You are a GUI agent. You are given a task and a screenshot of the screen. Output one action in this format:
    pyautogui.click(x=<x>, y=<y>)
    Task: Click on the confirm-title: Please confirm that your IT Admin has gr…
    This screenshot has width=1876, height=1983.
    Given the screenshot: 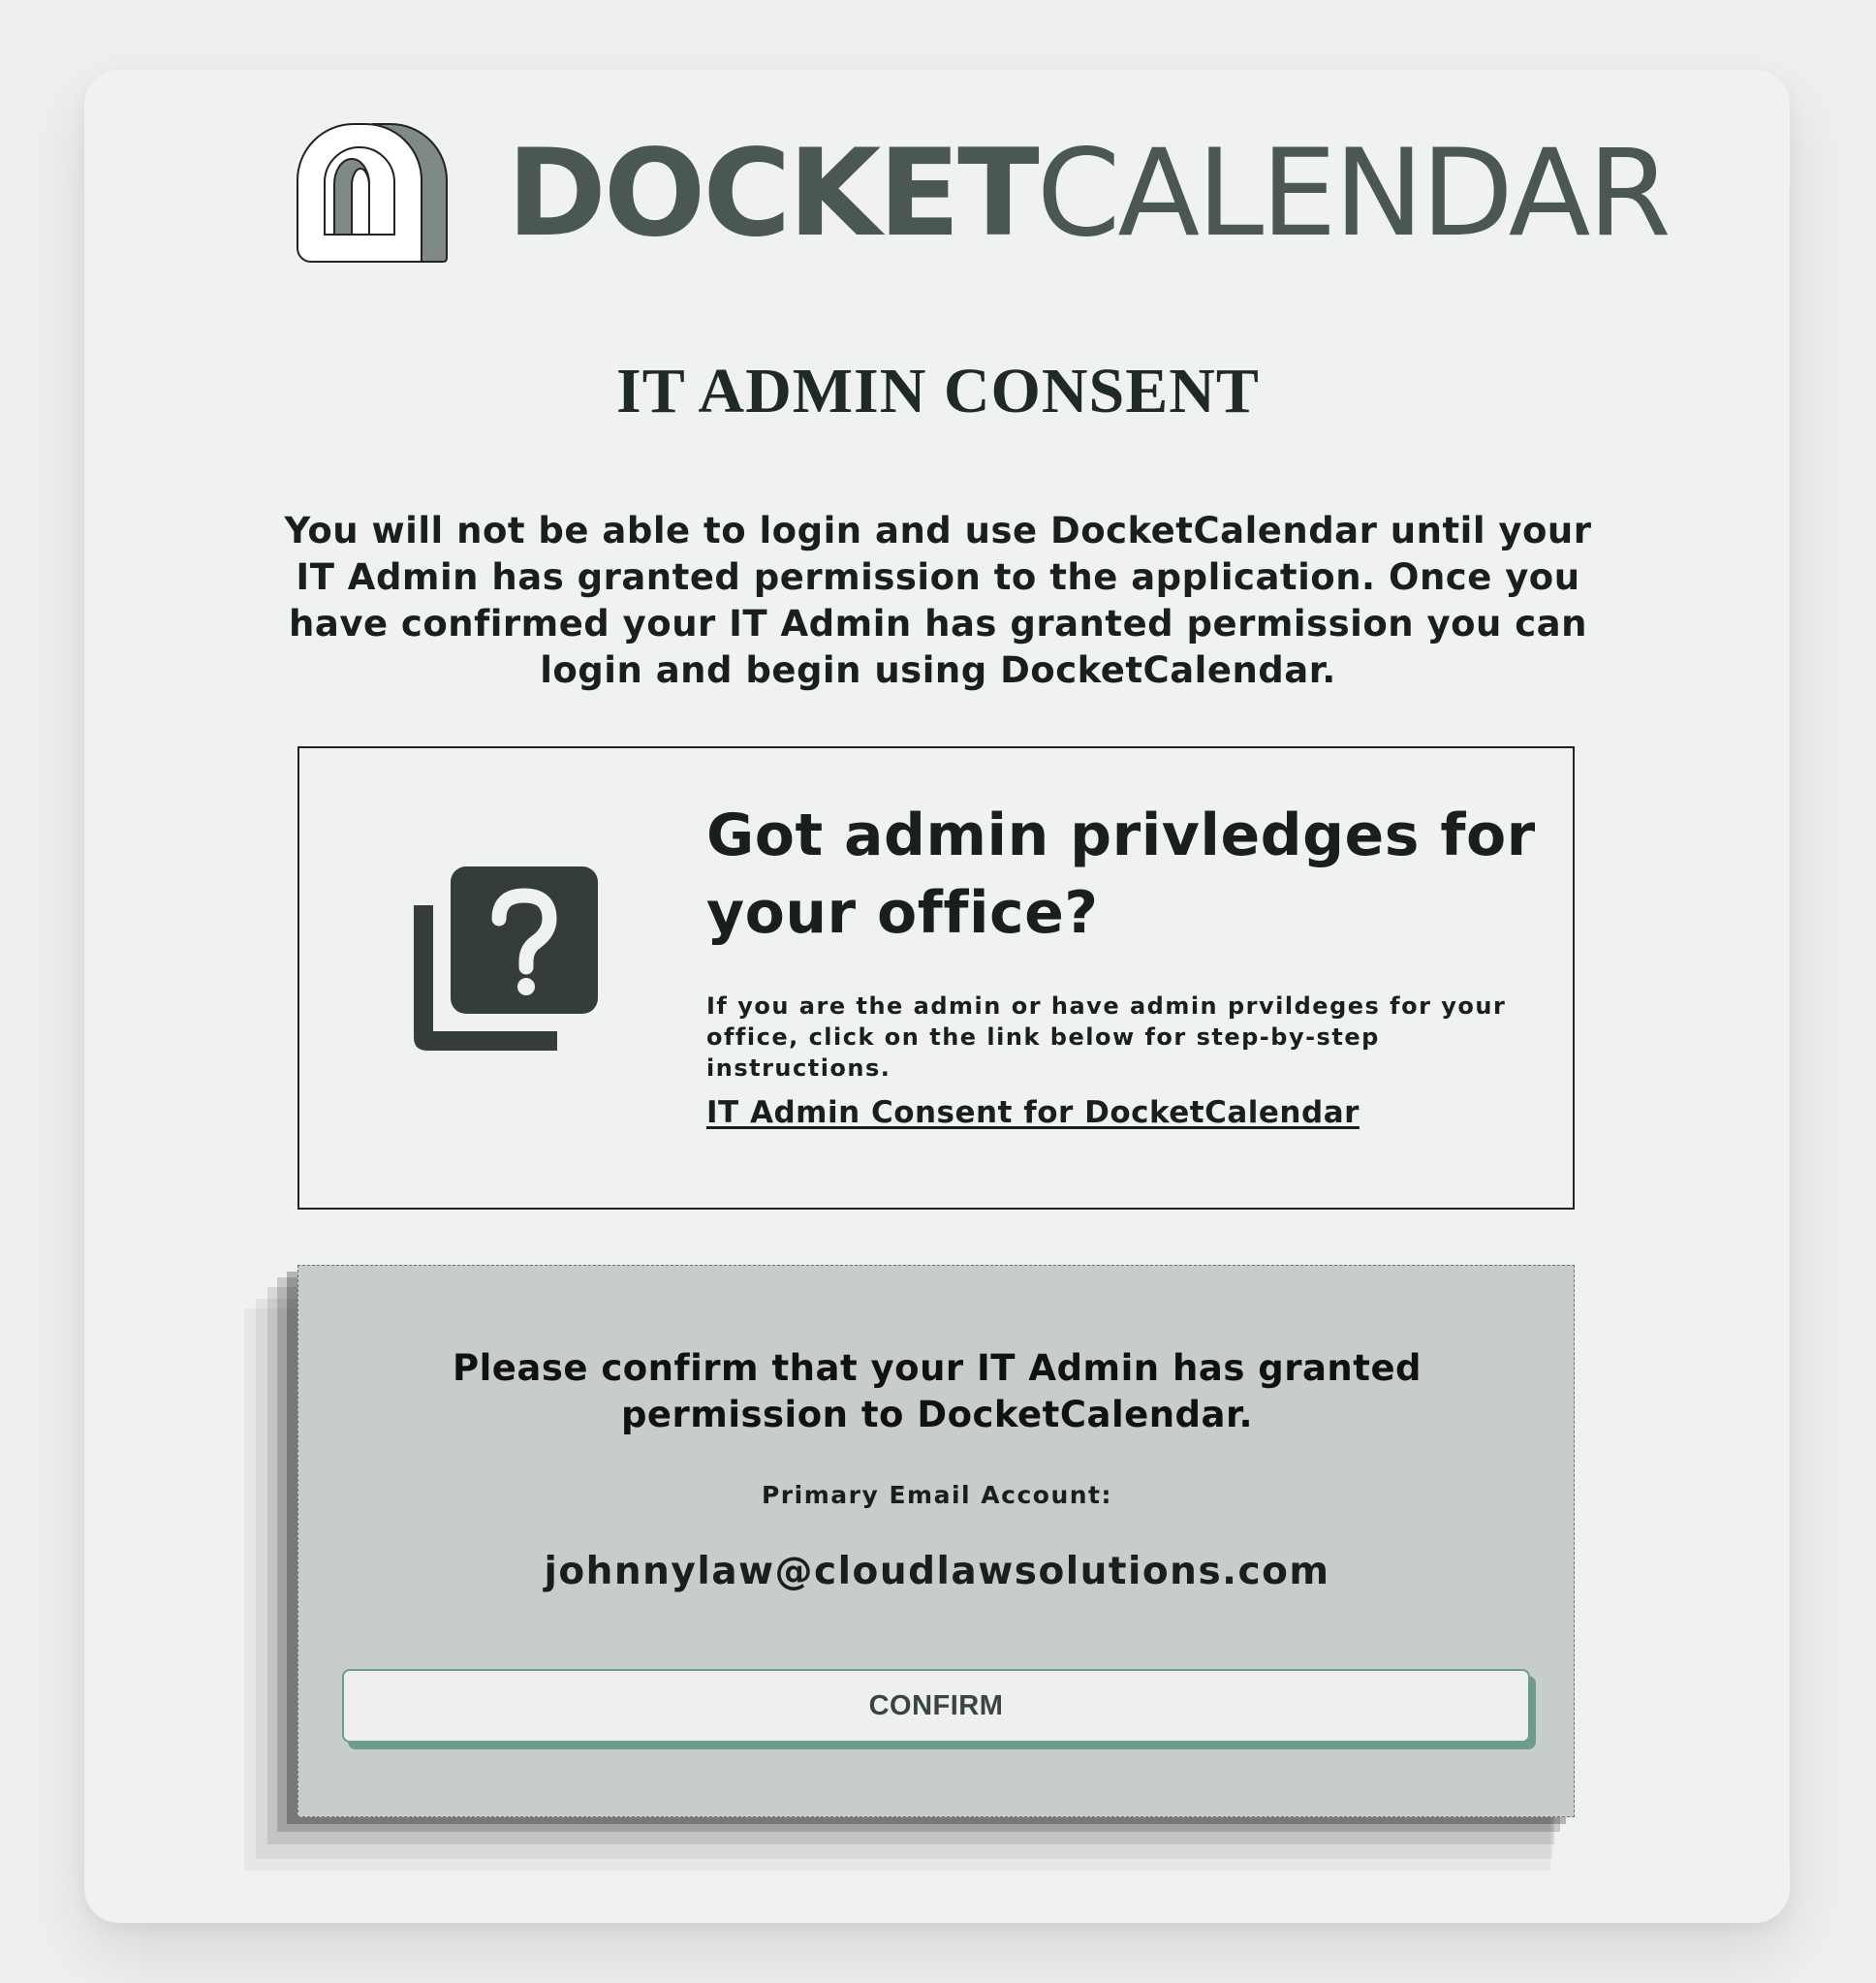 What is the action you would take?
    pyautogui.click(x=938, y=1391)
    